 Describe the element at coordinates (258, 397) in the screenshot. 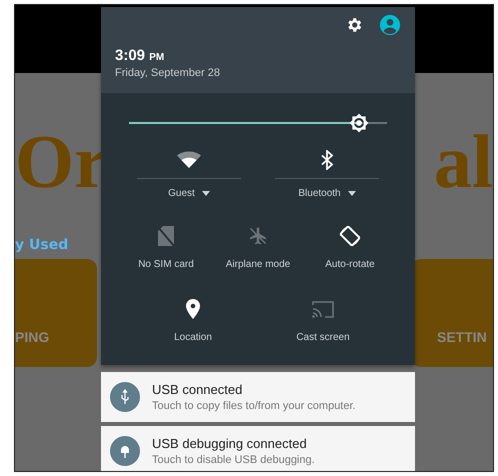

I see `notification-card: USB connected Touch to copy files to/from your computer.` at that location.